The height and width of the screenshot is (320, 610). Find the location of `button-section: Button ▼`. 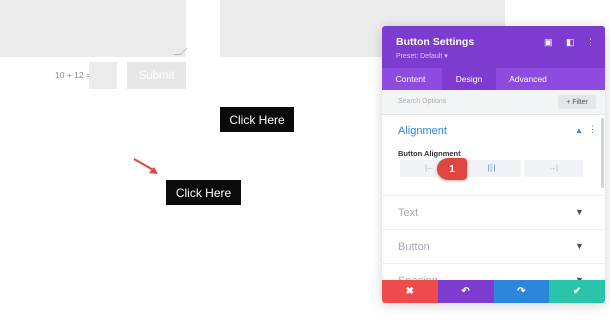

button-section: Button ▼ is located at coordinates (493, 246).